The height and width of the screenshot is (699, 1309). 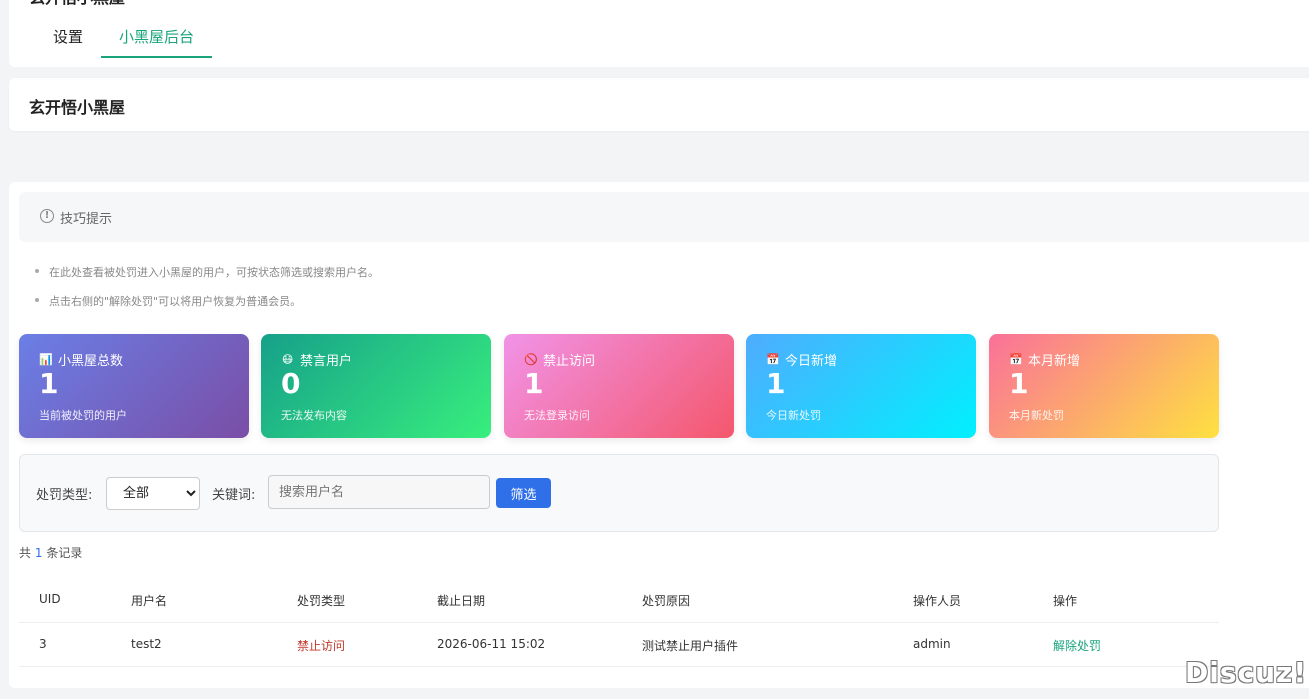 I want to click on mute-face-icon: 😷, so click(x=287, y=359).